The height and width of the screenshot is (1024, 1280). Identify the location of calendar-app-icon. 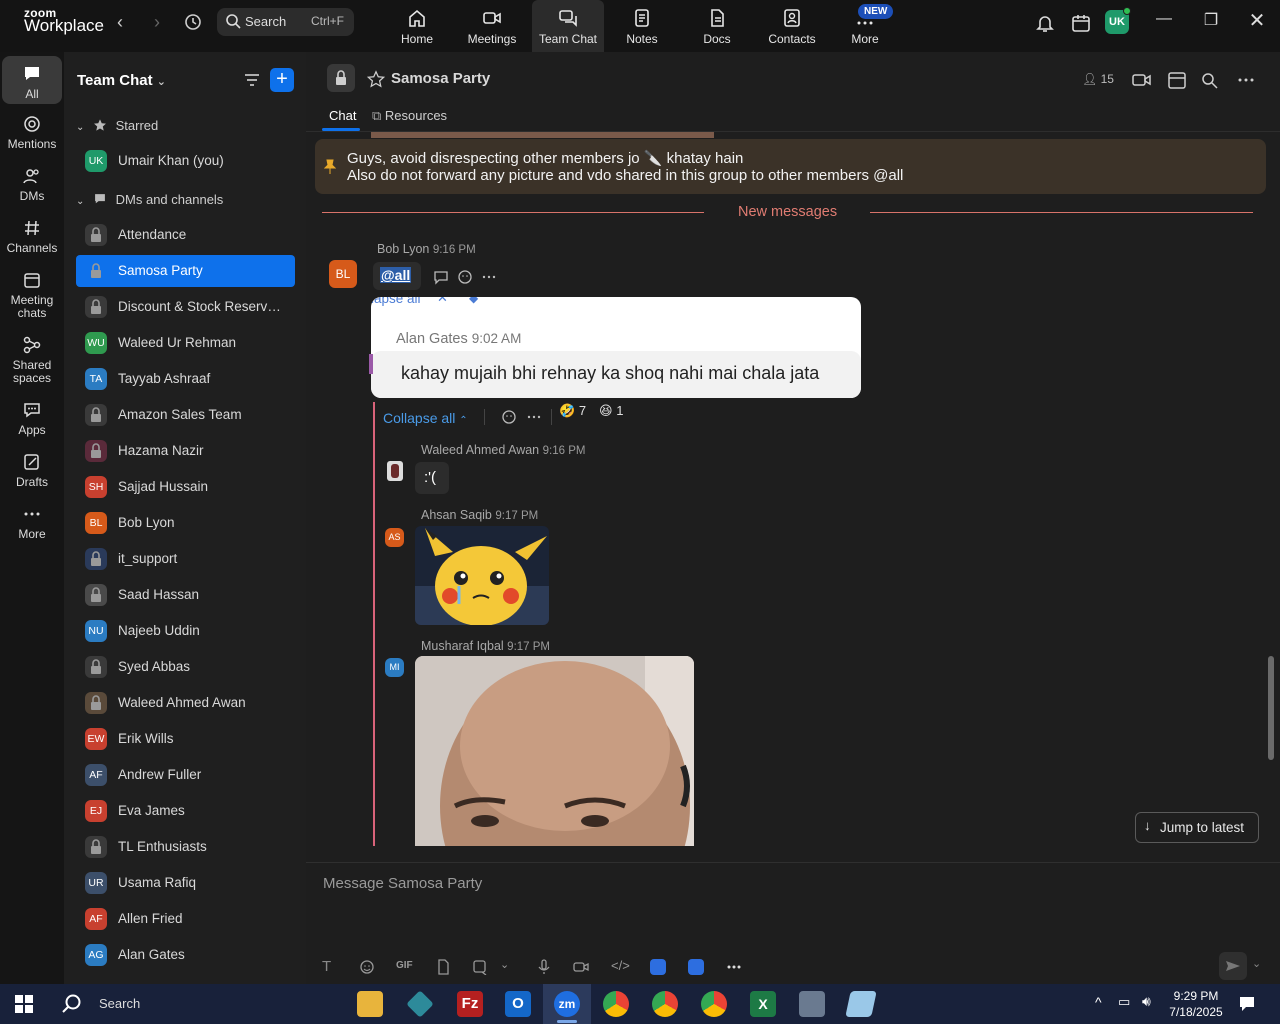
(1081, 23).